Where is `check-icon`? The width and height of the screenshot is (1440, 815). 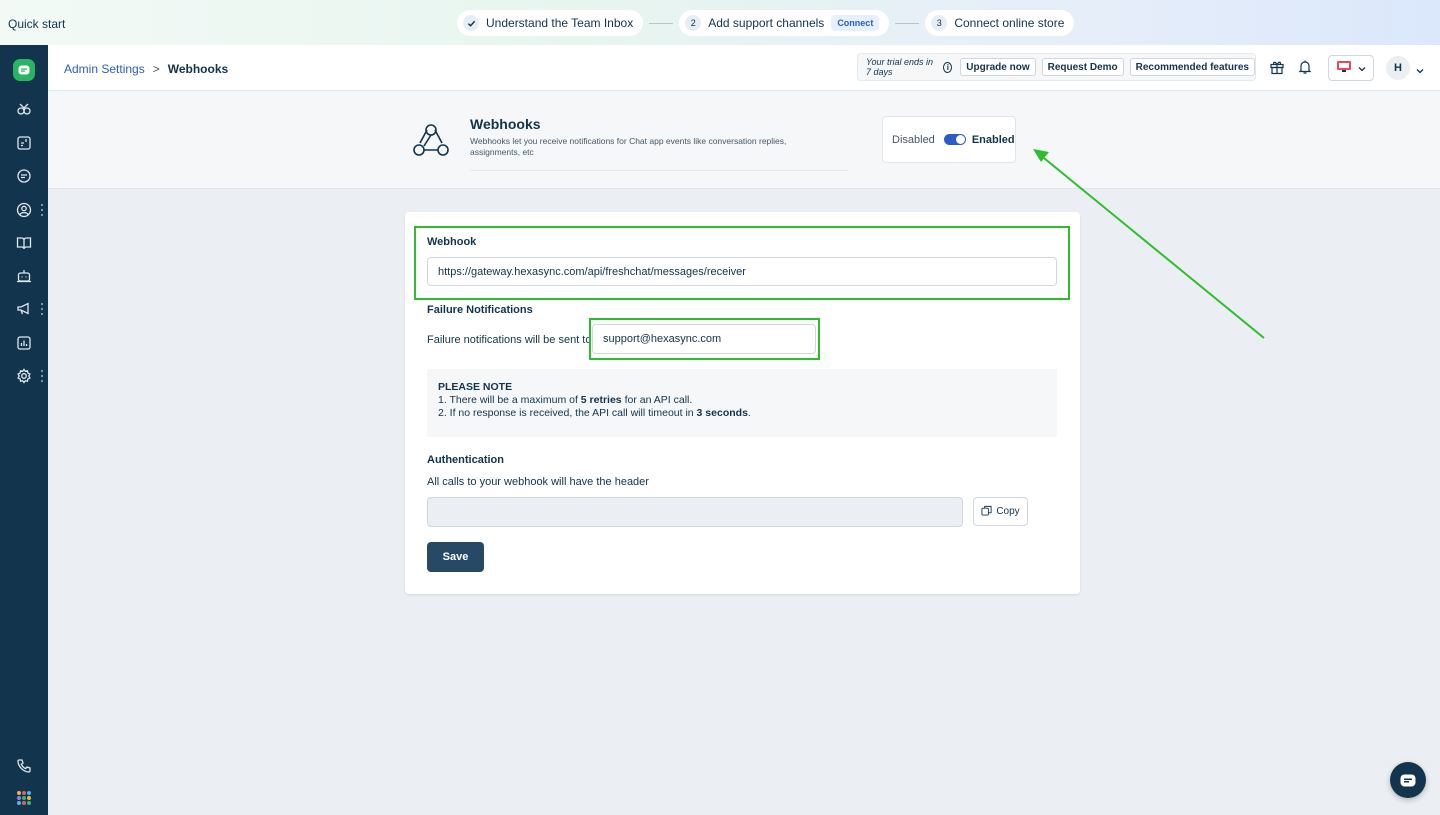 check-icon is located at coordinates (471, 23).